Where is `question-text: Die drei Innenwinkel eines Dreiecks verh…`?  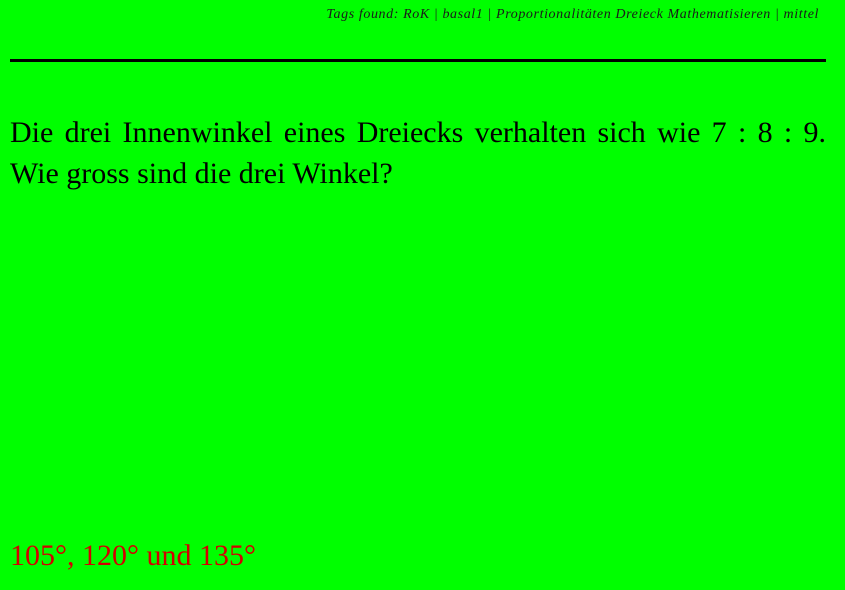
question-text: Die drei Innenwinkel eines Dreiecks verh… is located at coordinates (418, 153).